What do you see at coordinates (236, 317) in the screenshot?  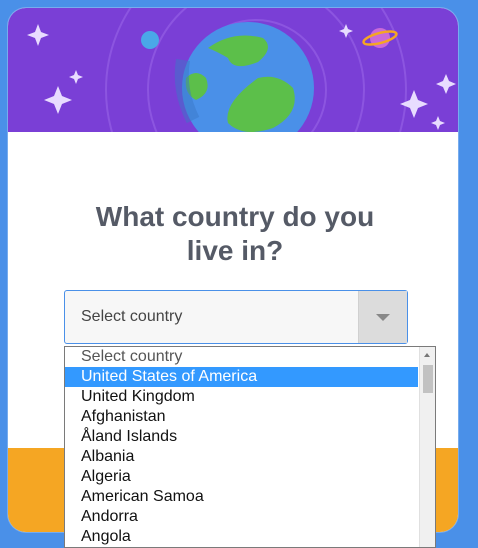 I see `country-select: Select country` at bounding box center [236, 317].